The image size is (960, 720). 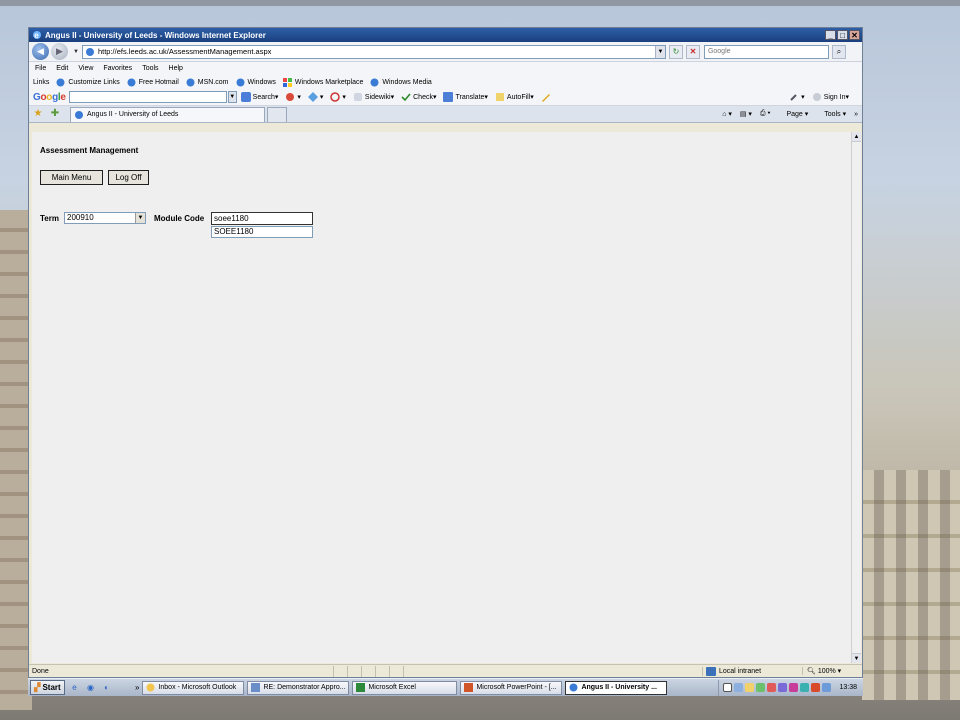 What do you see at coordinates (89, 150) in the screenshot?
I see `page-title: Assessment Management` at bounding box center [89, 150].